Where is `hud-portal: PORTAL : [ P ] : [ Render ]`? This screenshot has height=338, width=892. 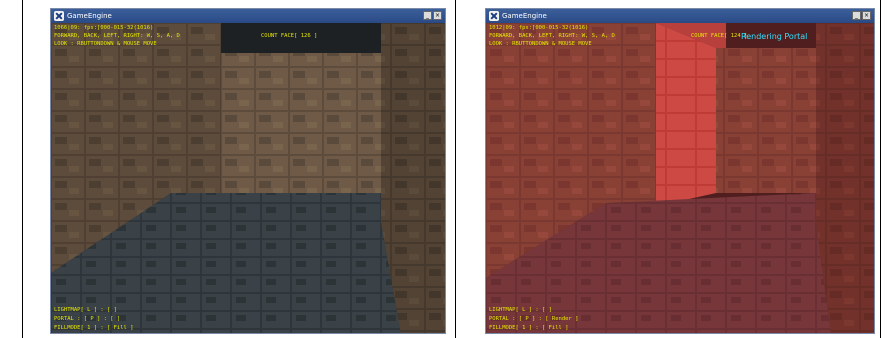 hud-portal: PORTAL : [ P ] : [ Render ] is located at coordinates (534, 319).